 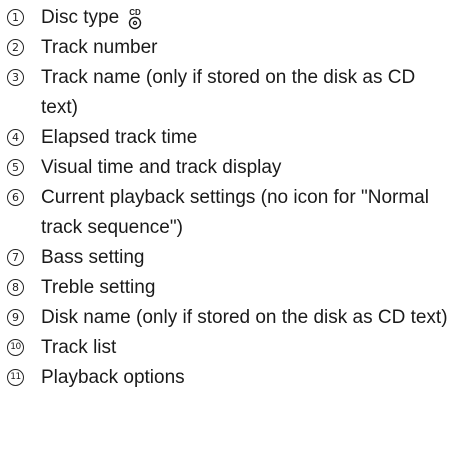 I want to click on item-number: 2, so click(x=15, y=47).